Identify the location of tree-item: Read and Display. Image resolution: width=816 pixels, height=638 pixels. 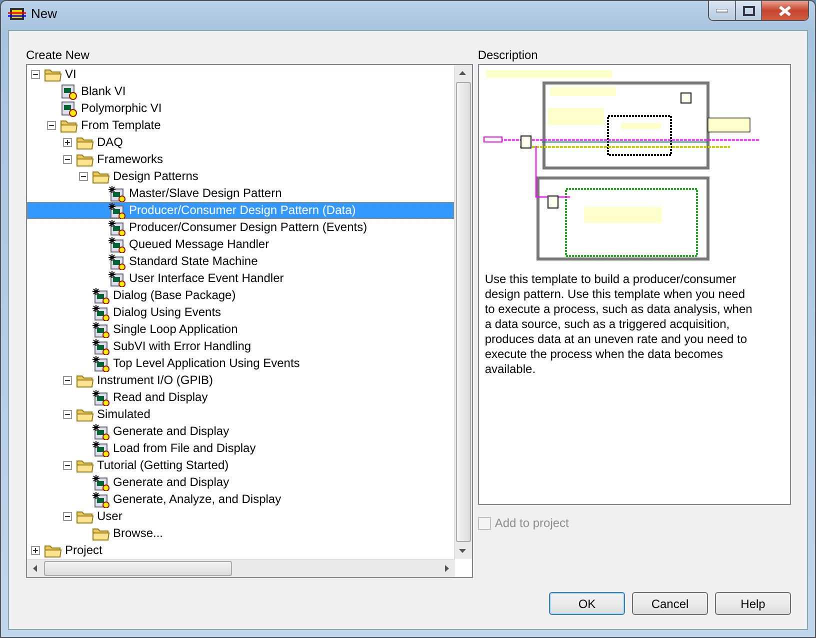
(240, 397).